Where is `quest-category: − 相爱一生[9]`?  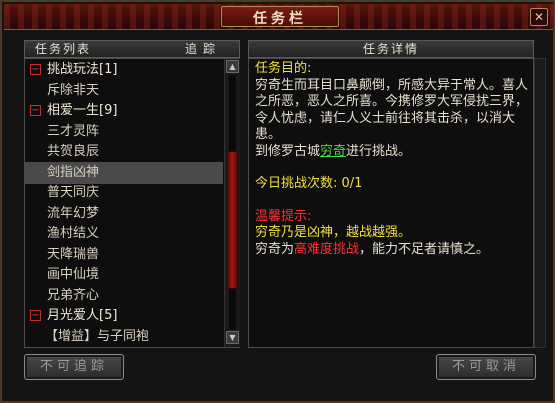 quest-category: − 相爱一生[9] is located at coordinates (124, 111).